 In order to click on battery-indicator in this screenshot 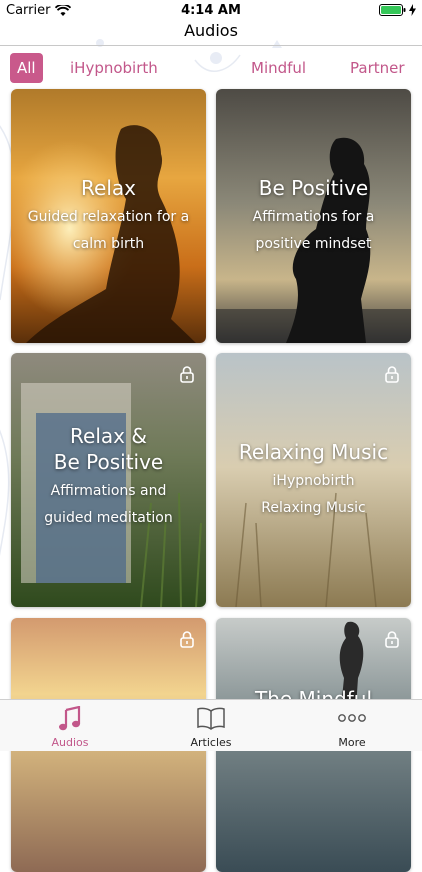, I will do `click(397, 10)`.